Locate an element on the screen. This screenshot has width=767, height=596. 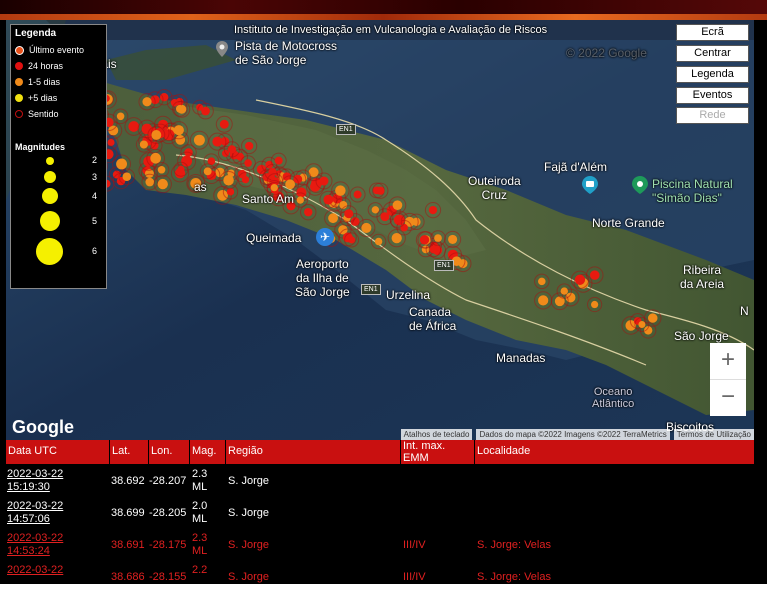
event-date-link: 2022-03-22 14:57:06 is located at coordinates (35, 512).